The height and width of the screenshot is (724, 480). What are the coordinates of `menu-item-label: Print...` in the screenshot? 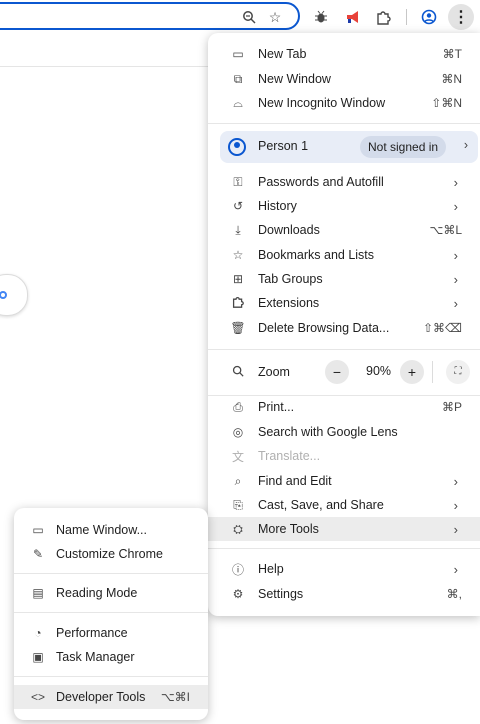 It's located at (276, 407).